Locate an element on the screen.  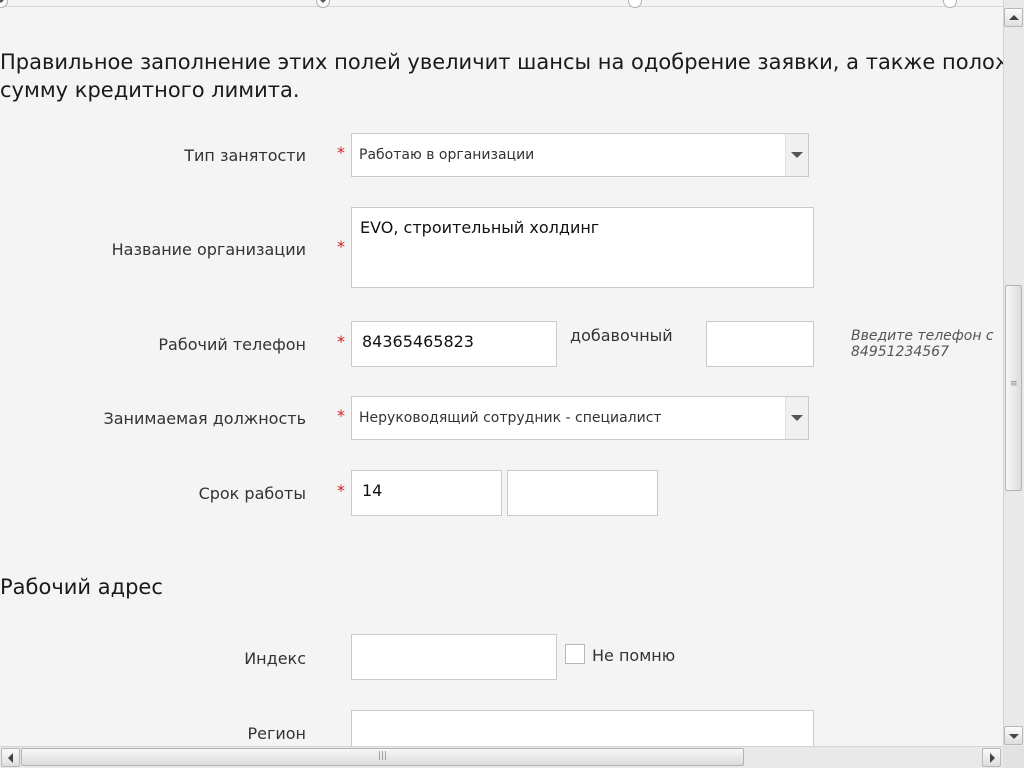
arrow-left-icon is located at coordinates (10, 757).